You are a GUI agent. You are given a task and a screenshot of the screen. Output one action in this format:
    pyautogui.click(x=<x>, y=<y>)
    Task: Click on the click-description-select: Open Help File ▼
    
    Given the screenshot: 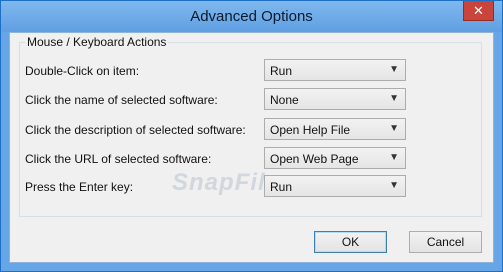 What is the action you would take?
    pyautogui.click(x=335, y=129)
    